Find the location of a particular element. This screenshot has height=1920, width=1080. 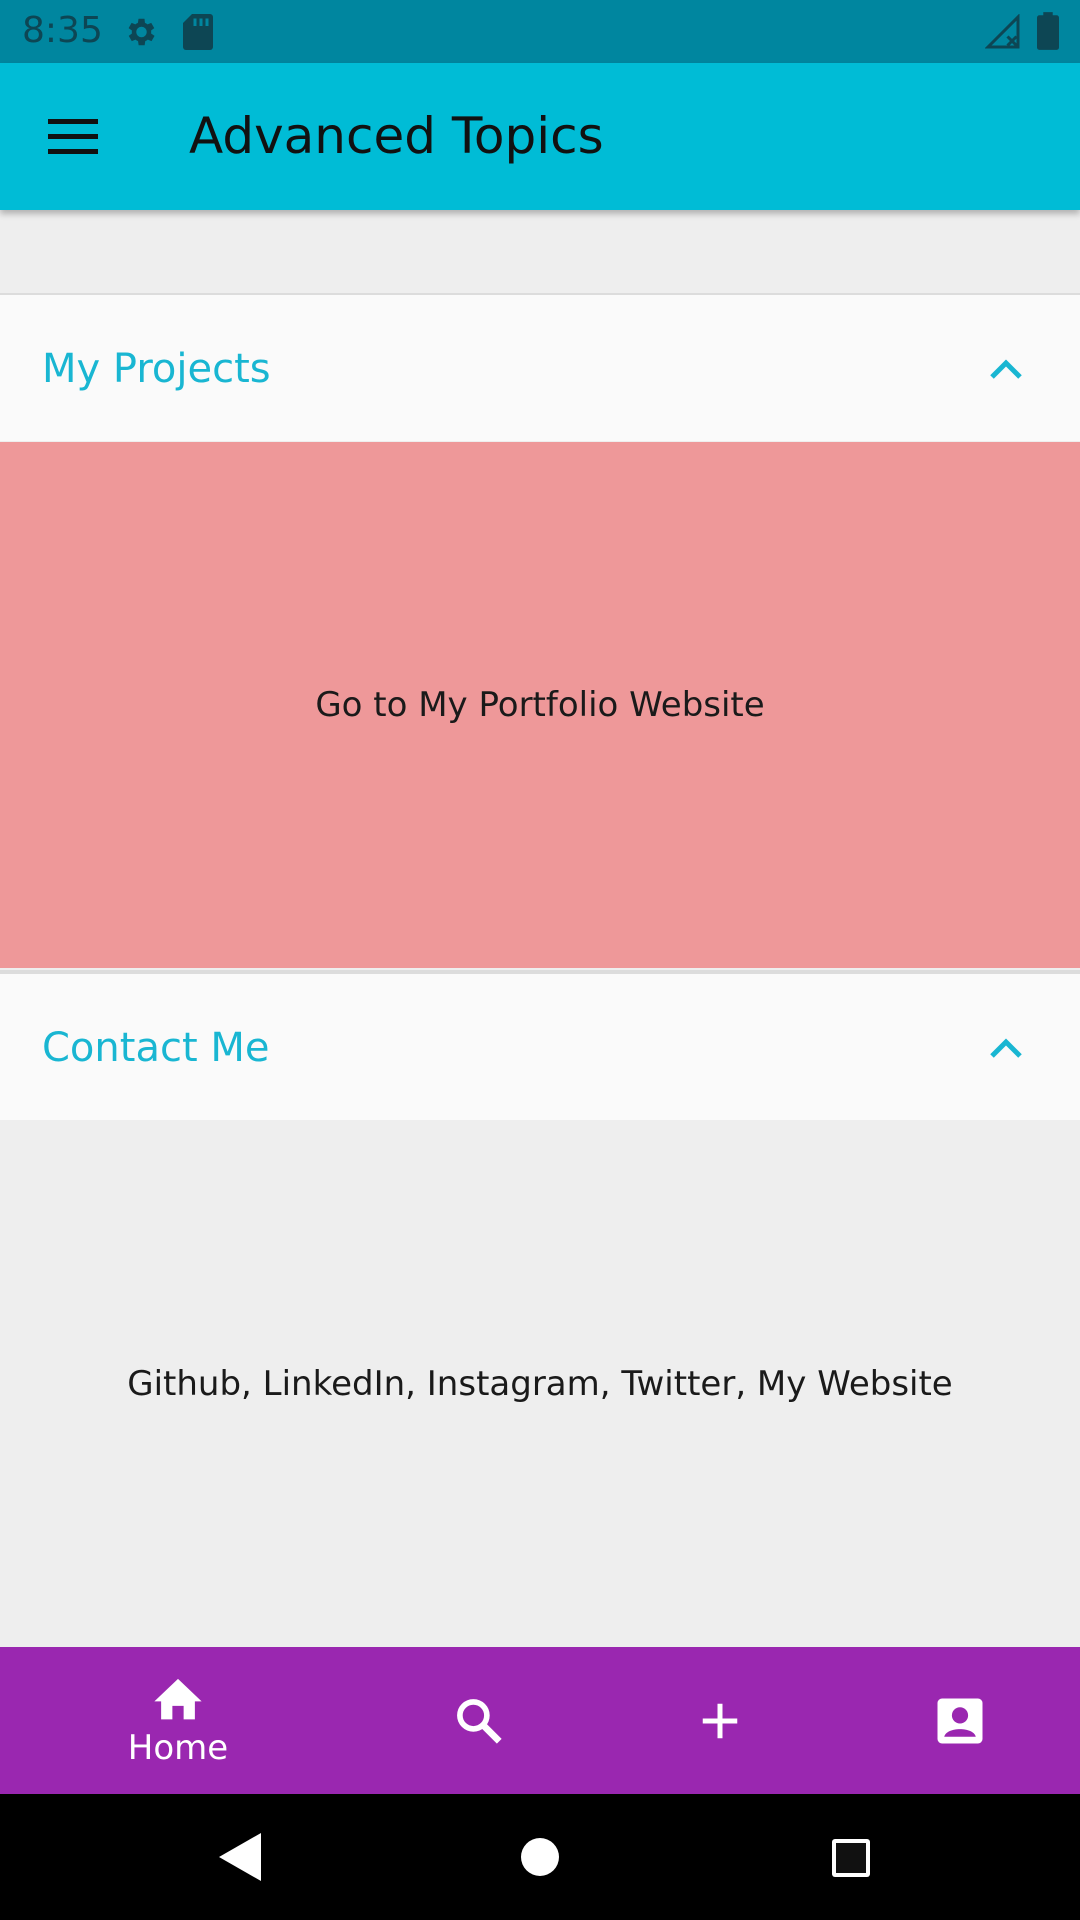

home-circle-icon is located at coordinates (540, 1857).